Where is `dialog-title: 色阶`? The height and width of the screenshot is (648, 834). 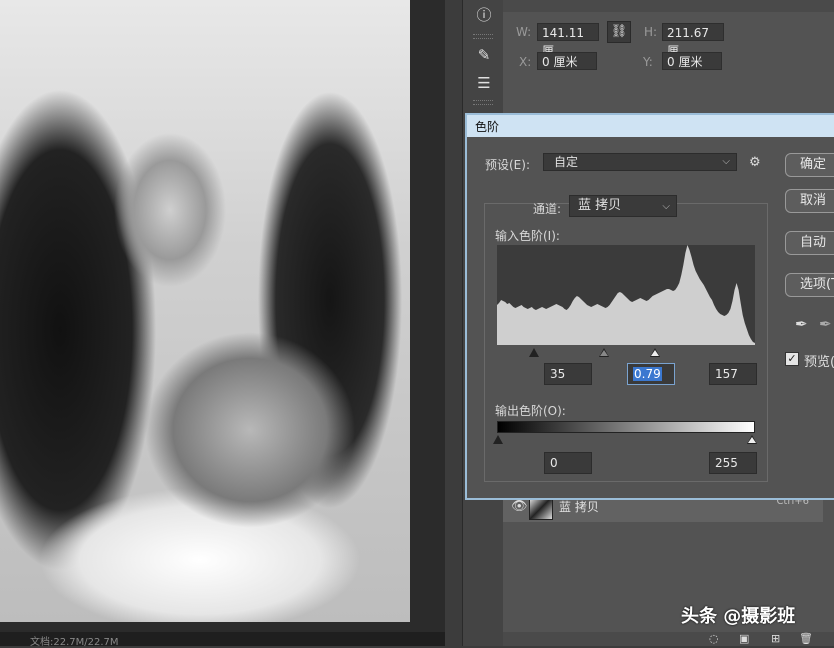
dialog-title: 色阶 is located at coordinates (487, 127).